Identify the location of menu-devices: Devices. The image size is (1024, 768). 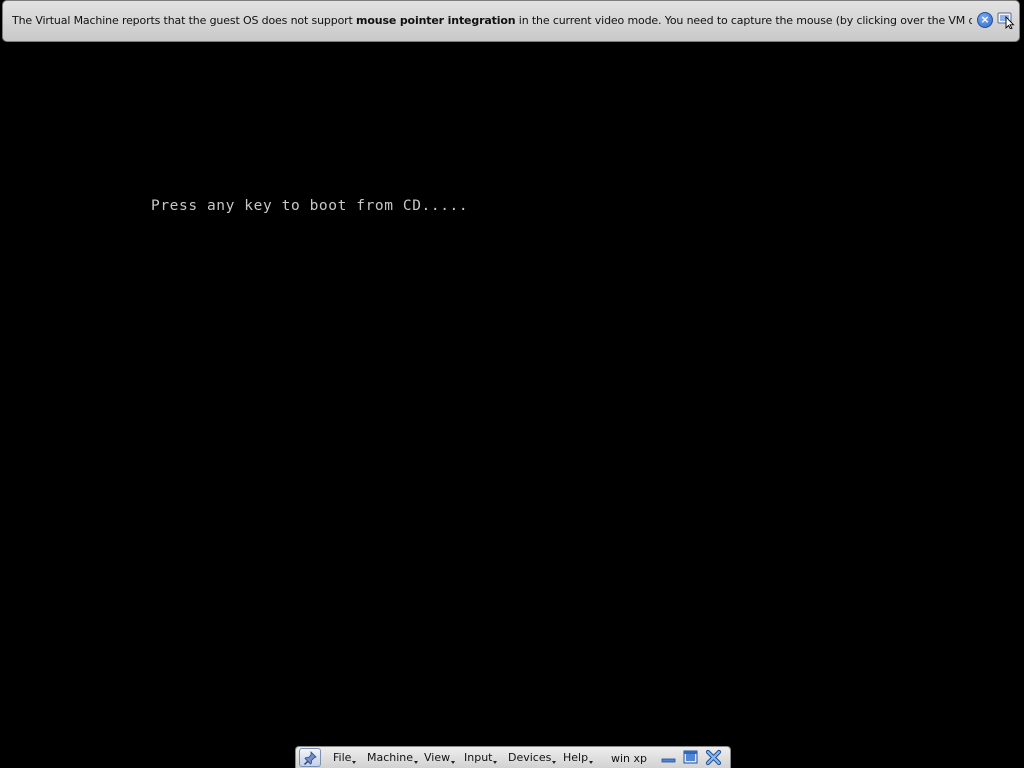
(532, 757).